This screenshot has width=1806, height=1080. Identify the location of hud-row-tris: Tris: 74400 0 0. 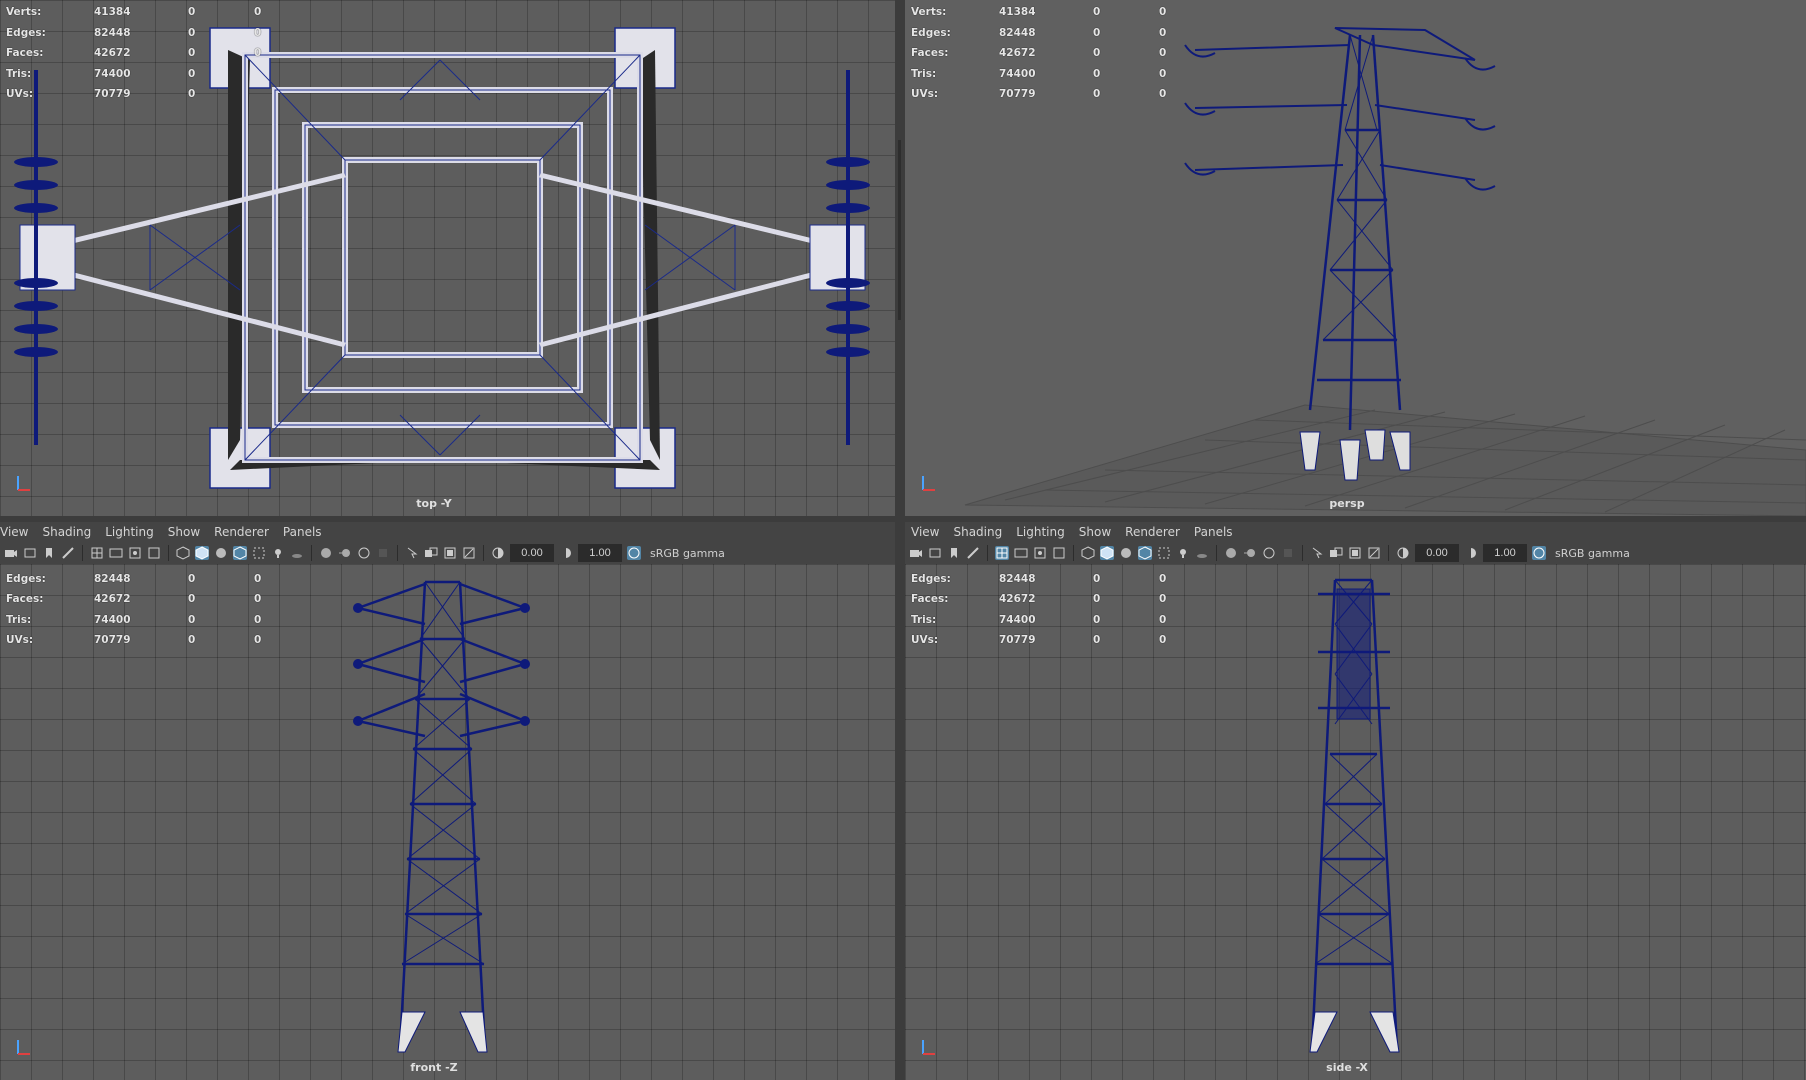
(1041, 620).